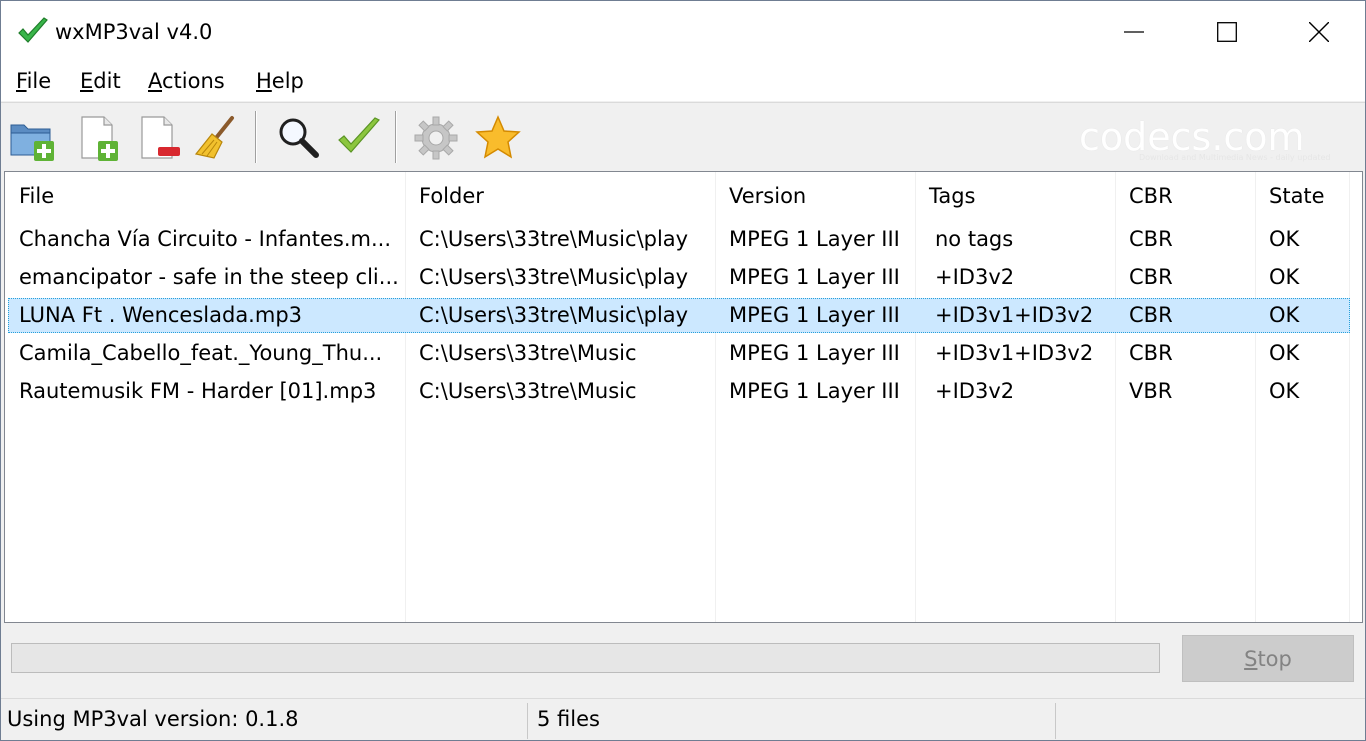 This screenshot has height=741, width=1366. Describe the element at coordinates (100, 81) in the screenshot. I see `menu-edit: Edit` at that location.